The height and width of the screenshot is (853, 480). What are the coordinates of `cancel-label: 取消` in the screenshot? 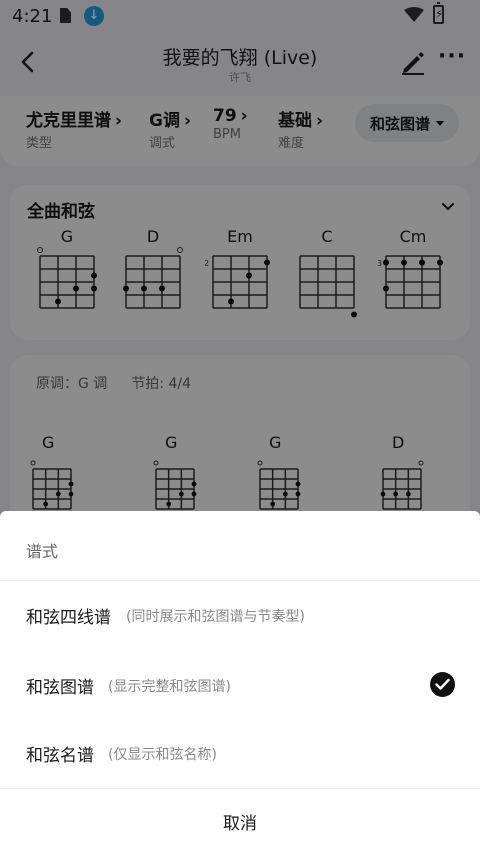 It's located at (240, 824).